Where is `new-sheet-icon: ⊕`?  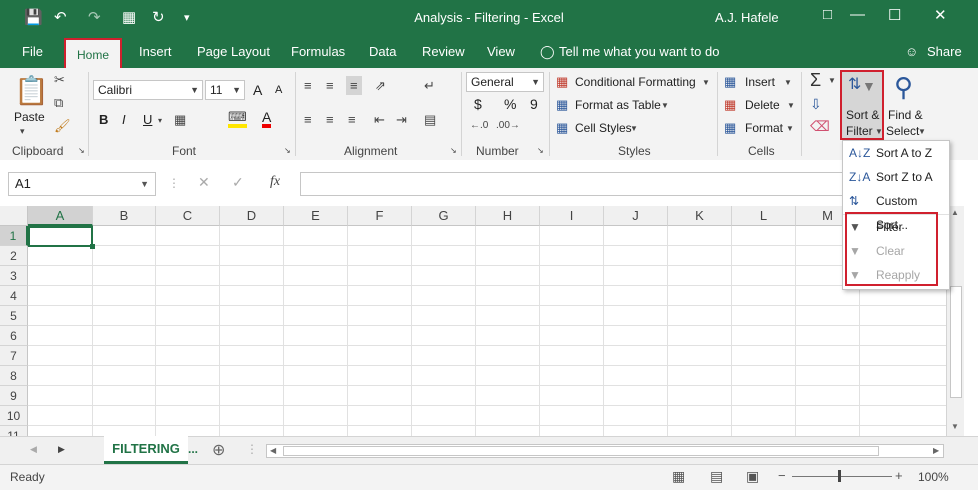
new-sheet-icon: ⊕ is located at coordinates (218, 450).